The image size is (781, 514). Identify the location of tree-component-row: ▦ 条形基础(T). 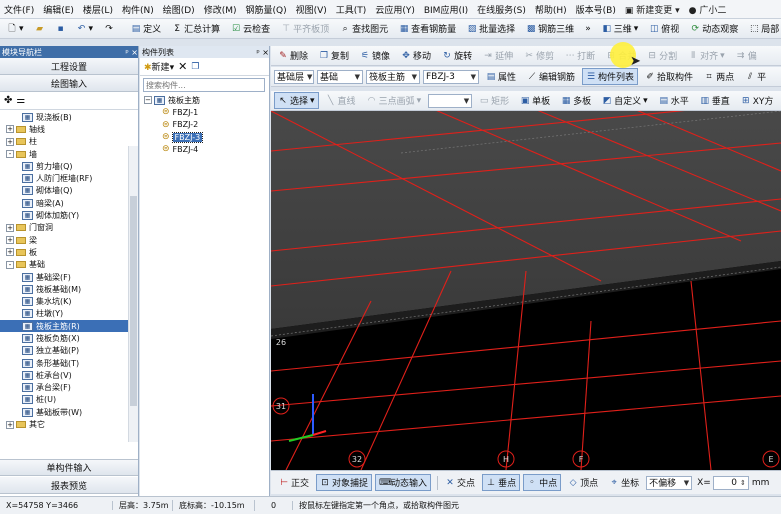
(64, 363).